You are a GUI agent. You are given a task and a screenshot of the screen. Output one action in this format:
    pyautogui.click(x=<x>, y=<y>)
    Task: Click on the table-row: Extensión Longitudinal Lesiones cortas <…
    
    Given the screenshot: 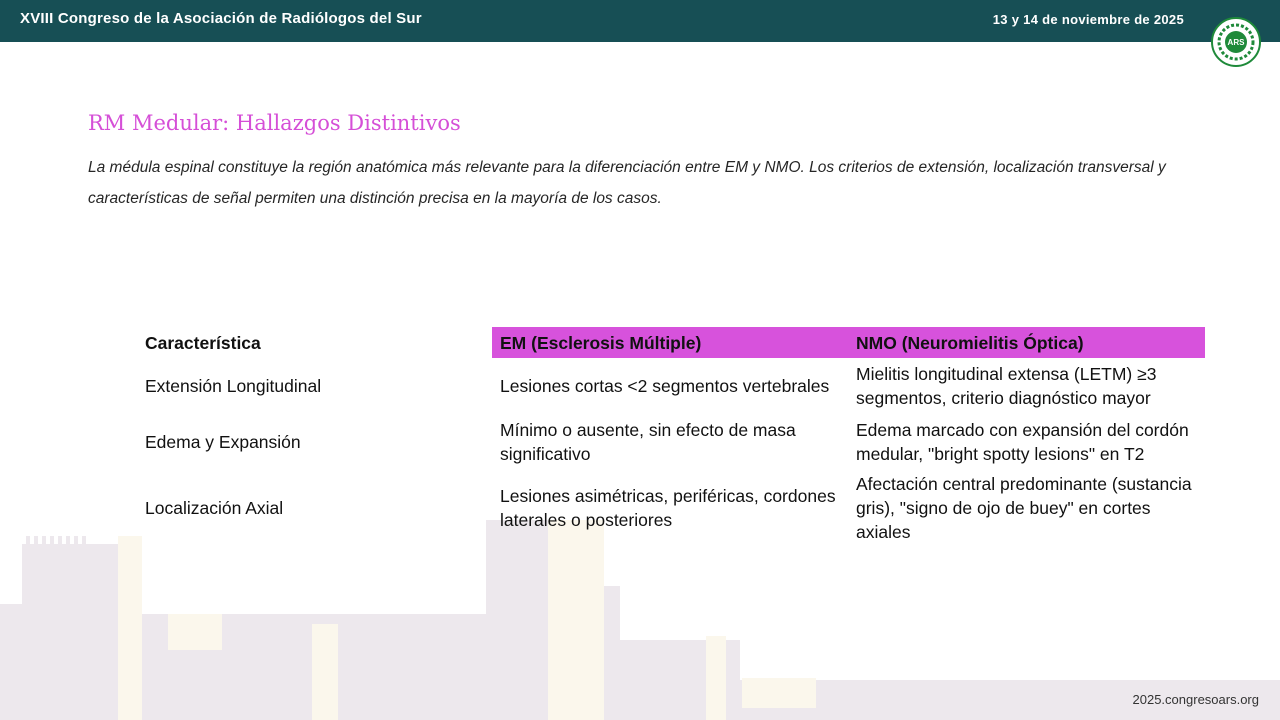 What is the action you would take?
    pyautogui.click(x=671, y=386)
    